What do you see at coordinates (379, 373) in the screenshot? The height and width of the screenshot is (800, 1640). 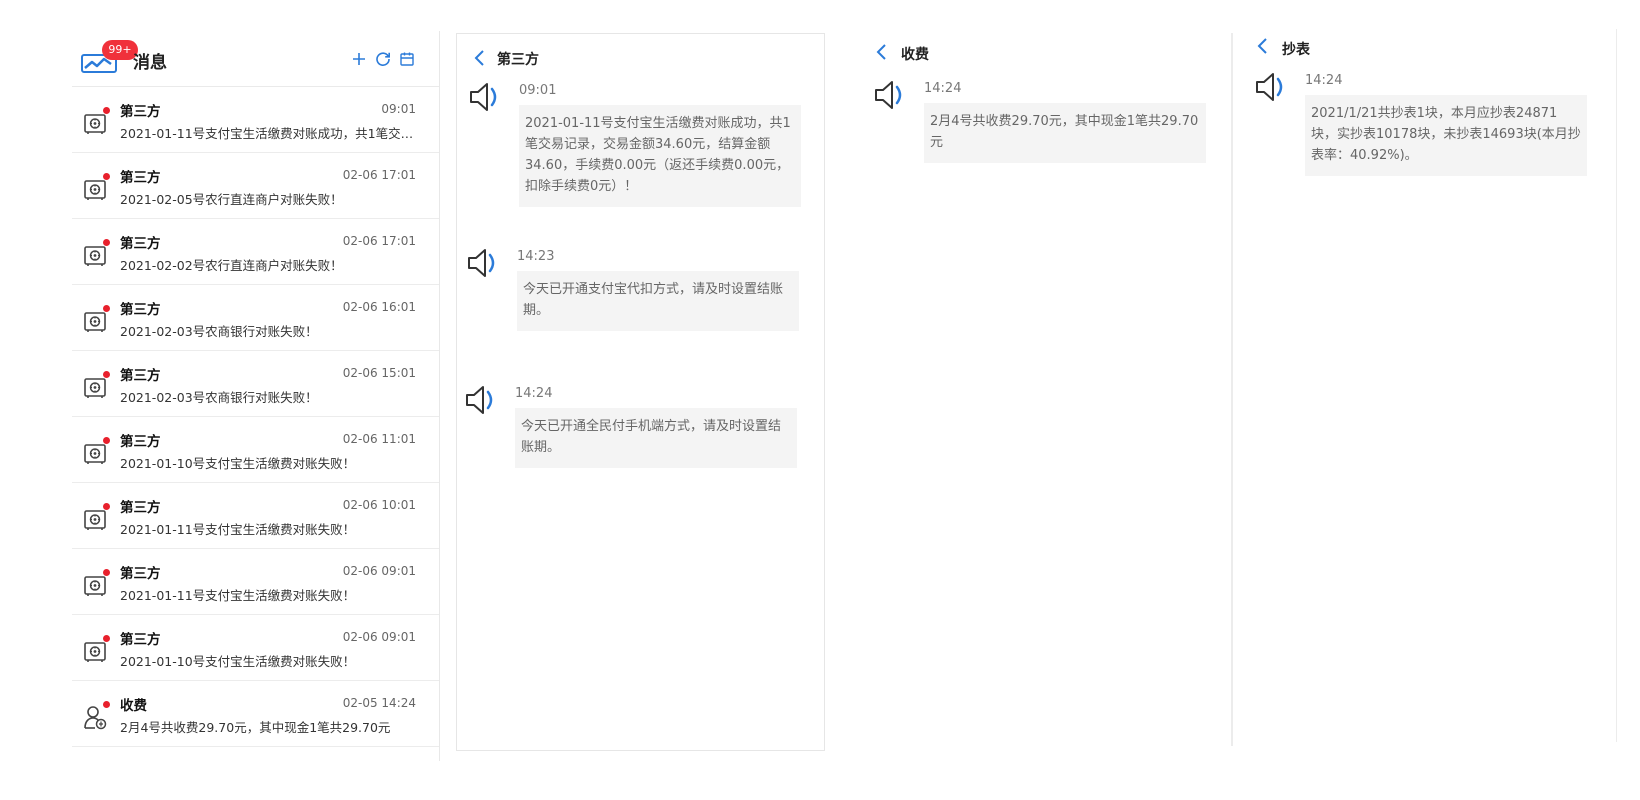 I see `message-time: 02-06 15:01` at bounding box center [379, 373].